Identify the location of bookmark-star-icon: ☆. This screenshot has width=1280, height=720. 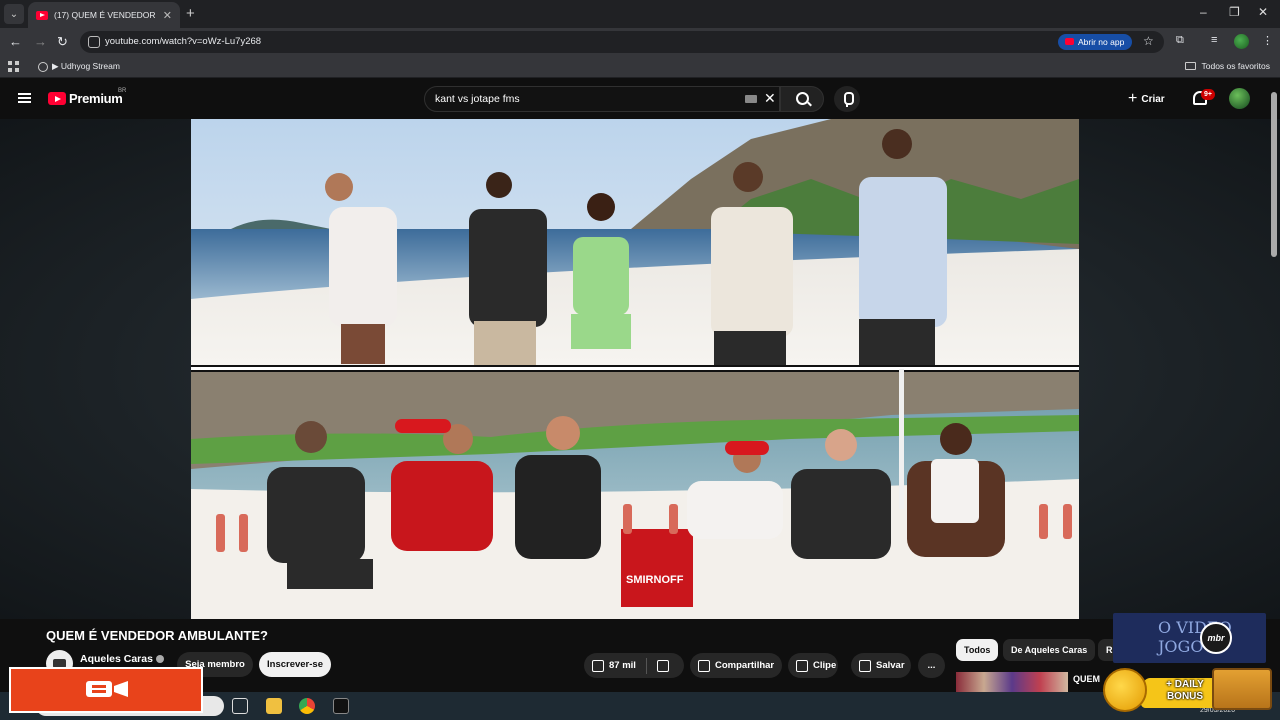
(1148, 41).